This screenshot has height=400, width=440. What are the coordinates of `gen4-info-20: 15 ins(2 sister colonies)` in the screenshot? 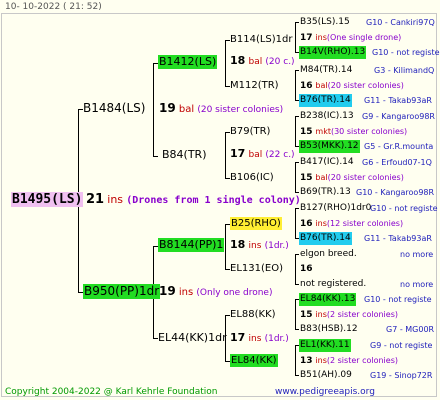 It's located at (349, 315).